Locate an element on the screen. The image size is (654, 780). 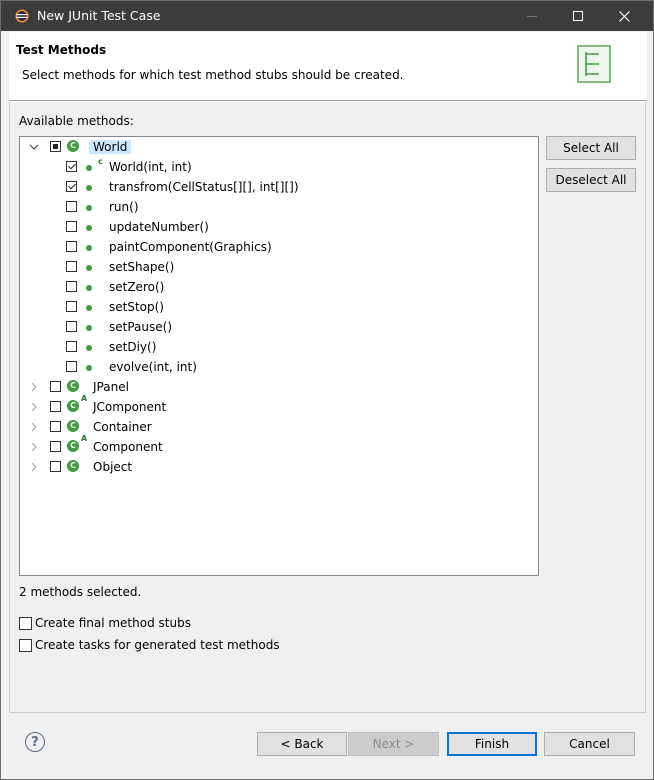
tree-item-label: JComponent is located at coordinates (130, 407).